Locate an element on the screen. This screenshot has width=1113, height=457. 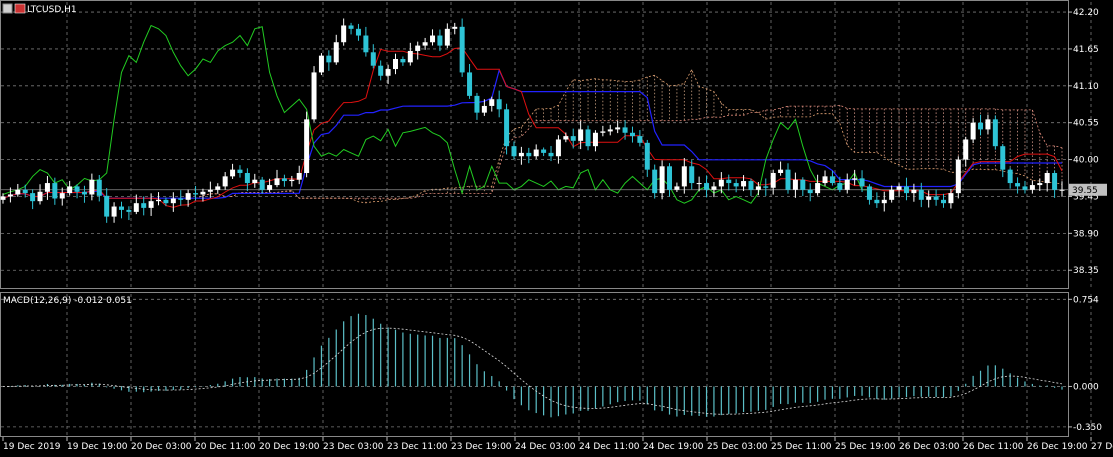
time-tick-label: 27 Dec 03:00 is located at coordinates (1102, 447).